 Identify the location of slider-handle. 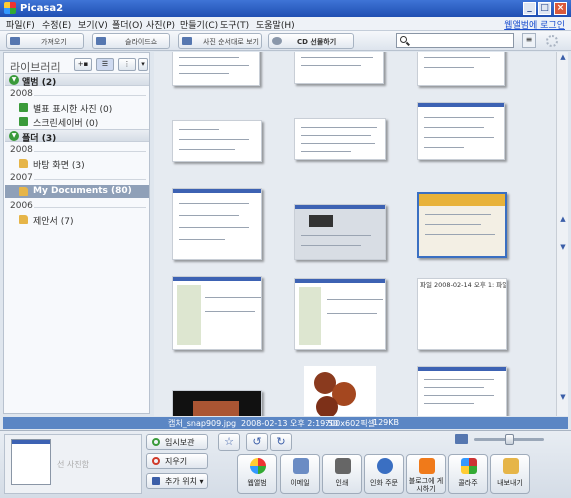
(509, 439).